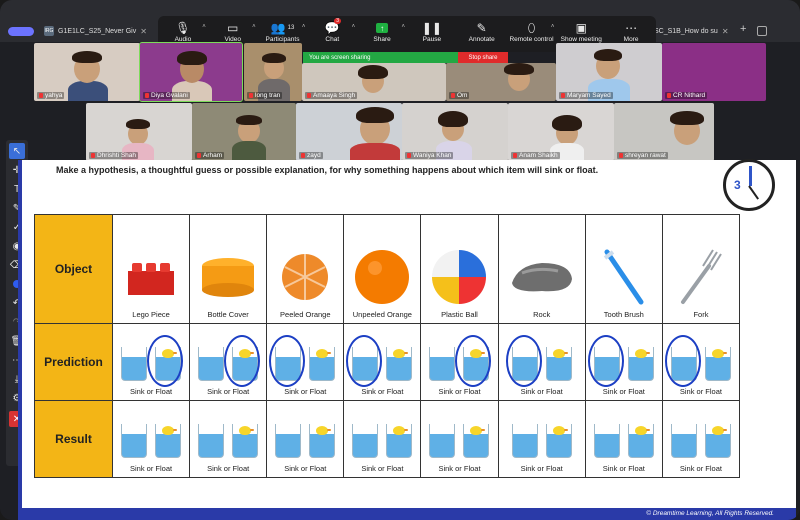 The width and height of the screenshot is (800, 520). I want to click on video-tile: shreyan rawat, so click(664, 132).